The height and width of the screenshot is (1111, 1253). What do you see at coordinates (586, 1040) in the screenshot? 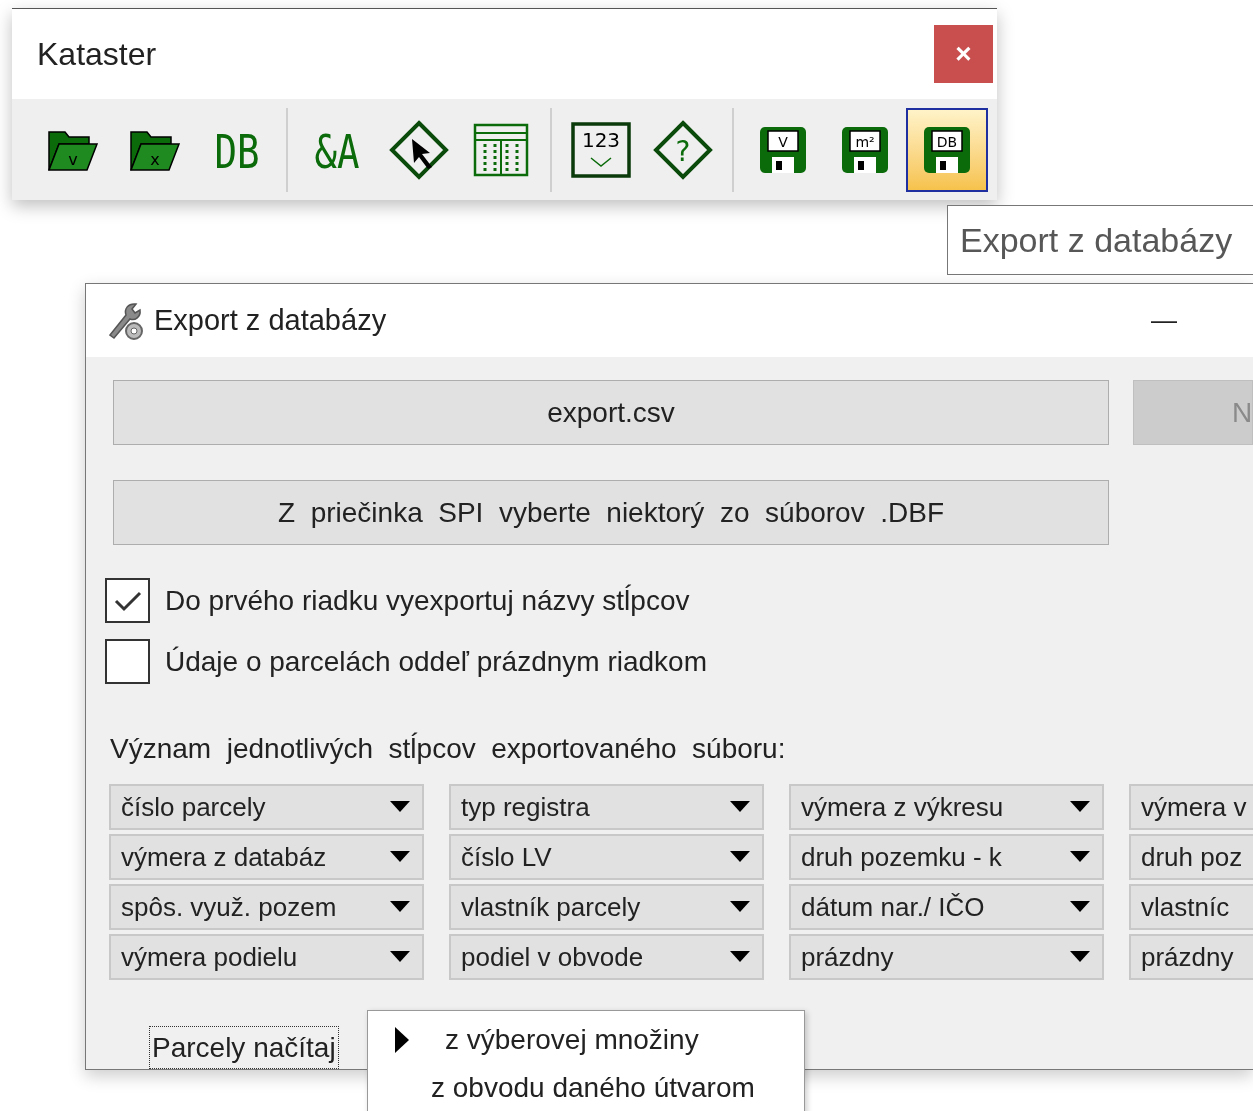
I see `menu-item: z výberovej množiny` at bounding box center [586, 1040].